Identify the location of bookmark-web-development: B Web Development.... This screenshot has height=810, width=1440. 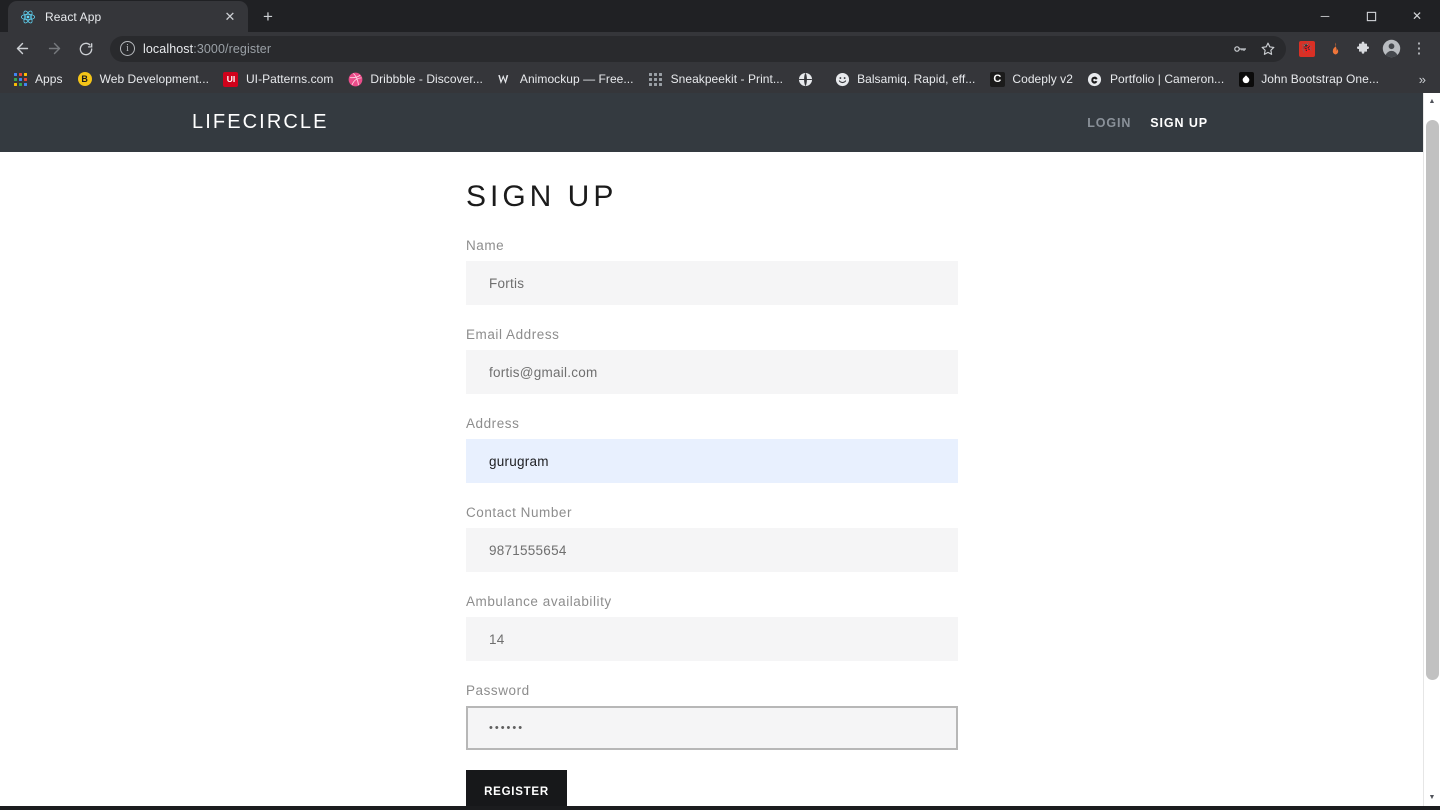
(144, 79).